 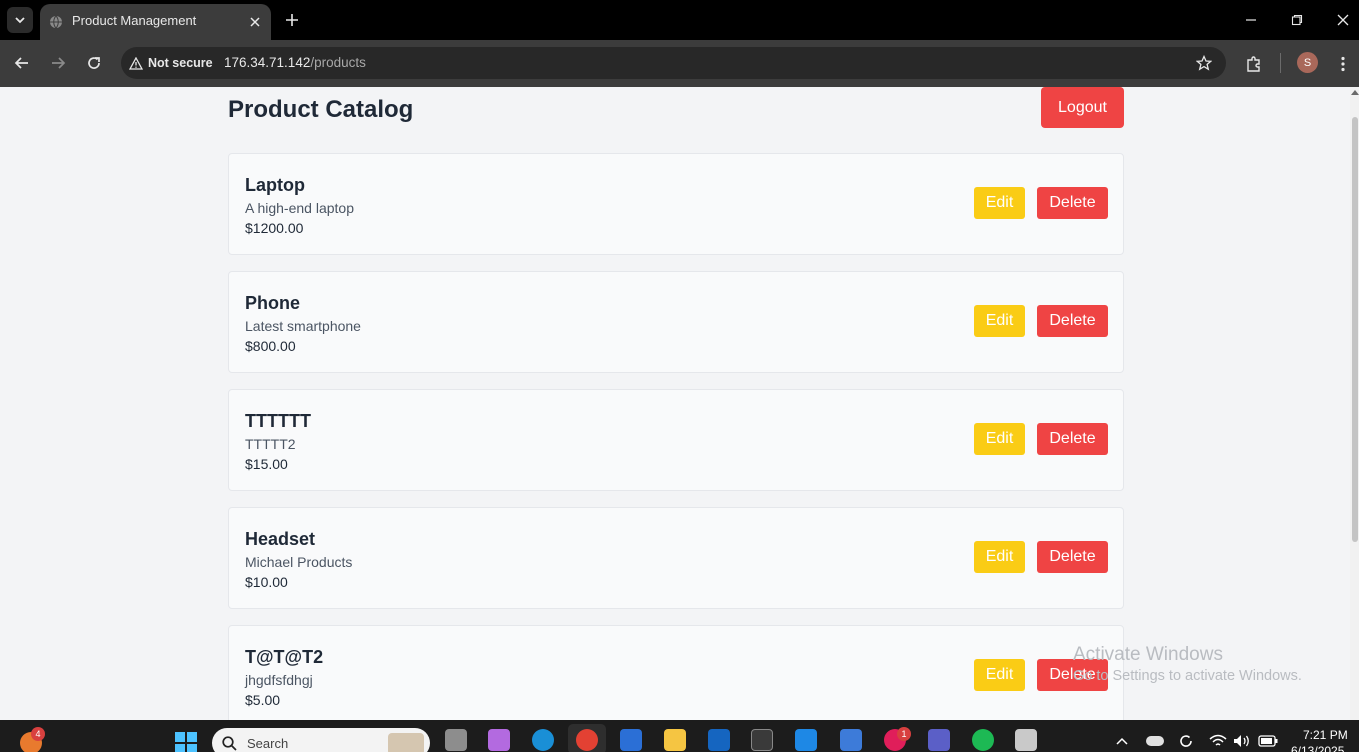 What do you see at coordinates (270, 444) in the screenshot?
I see `product-description: TTTTT2` at bounding box center [270, 444].